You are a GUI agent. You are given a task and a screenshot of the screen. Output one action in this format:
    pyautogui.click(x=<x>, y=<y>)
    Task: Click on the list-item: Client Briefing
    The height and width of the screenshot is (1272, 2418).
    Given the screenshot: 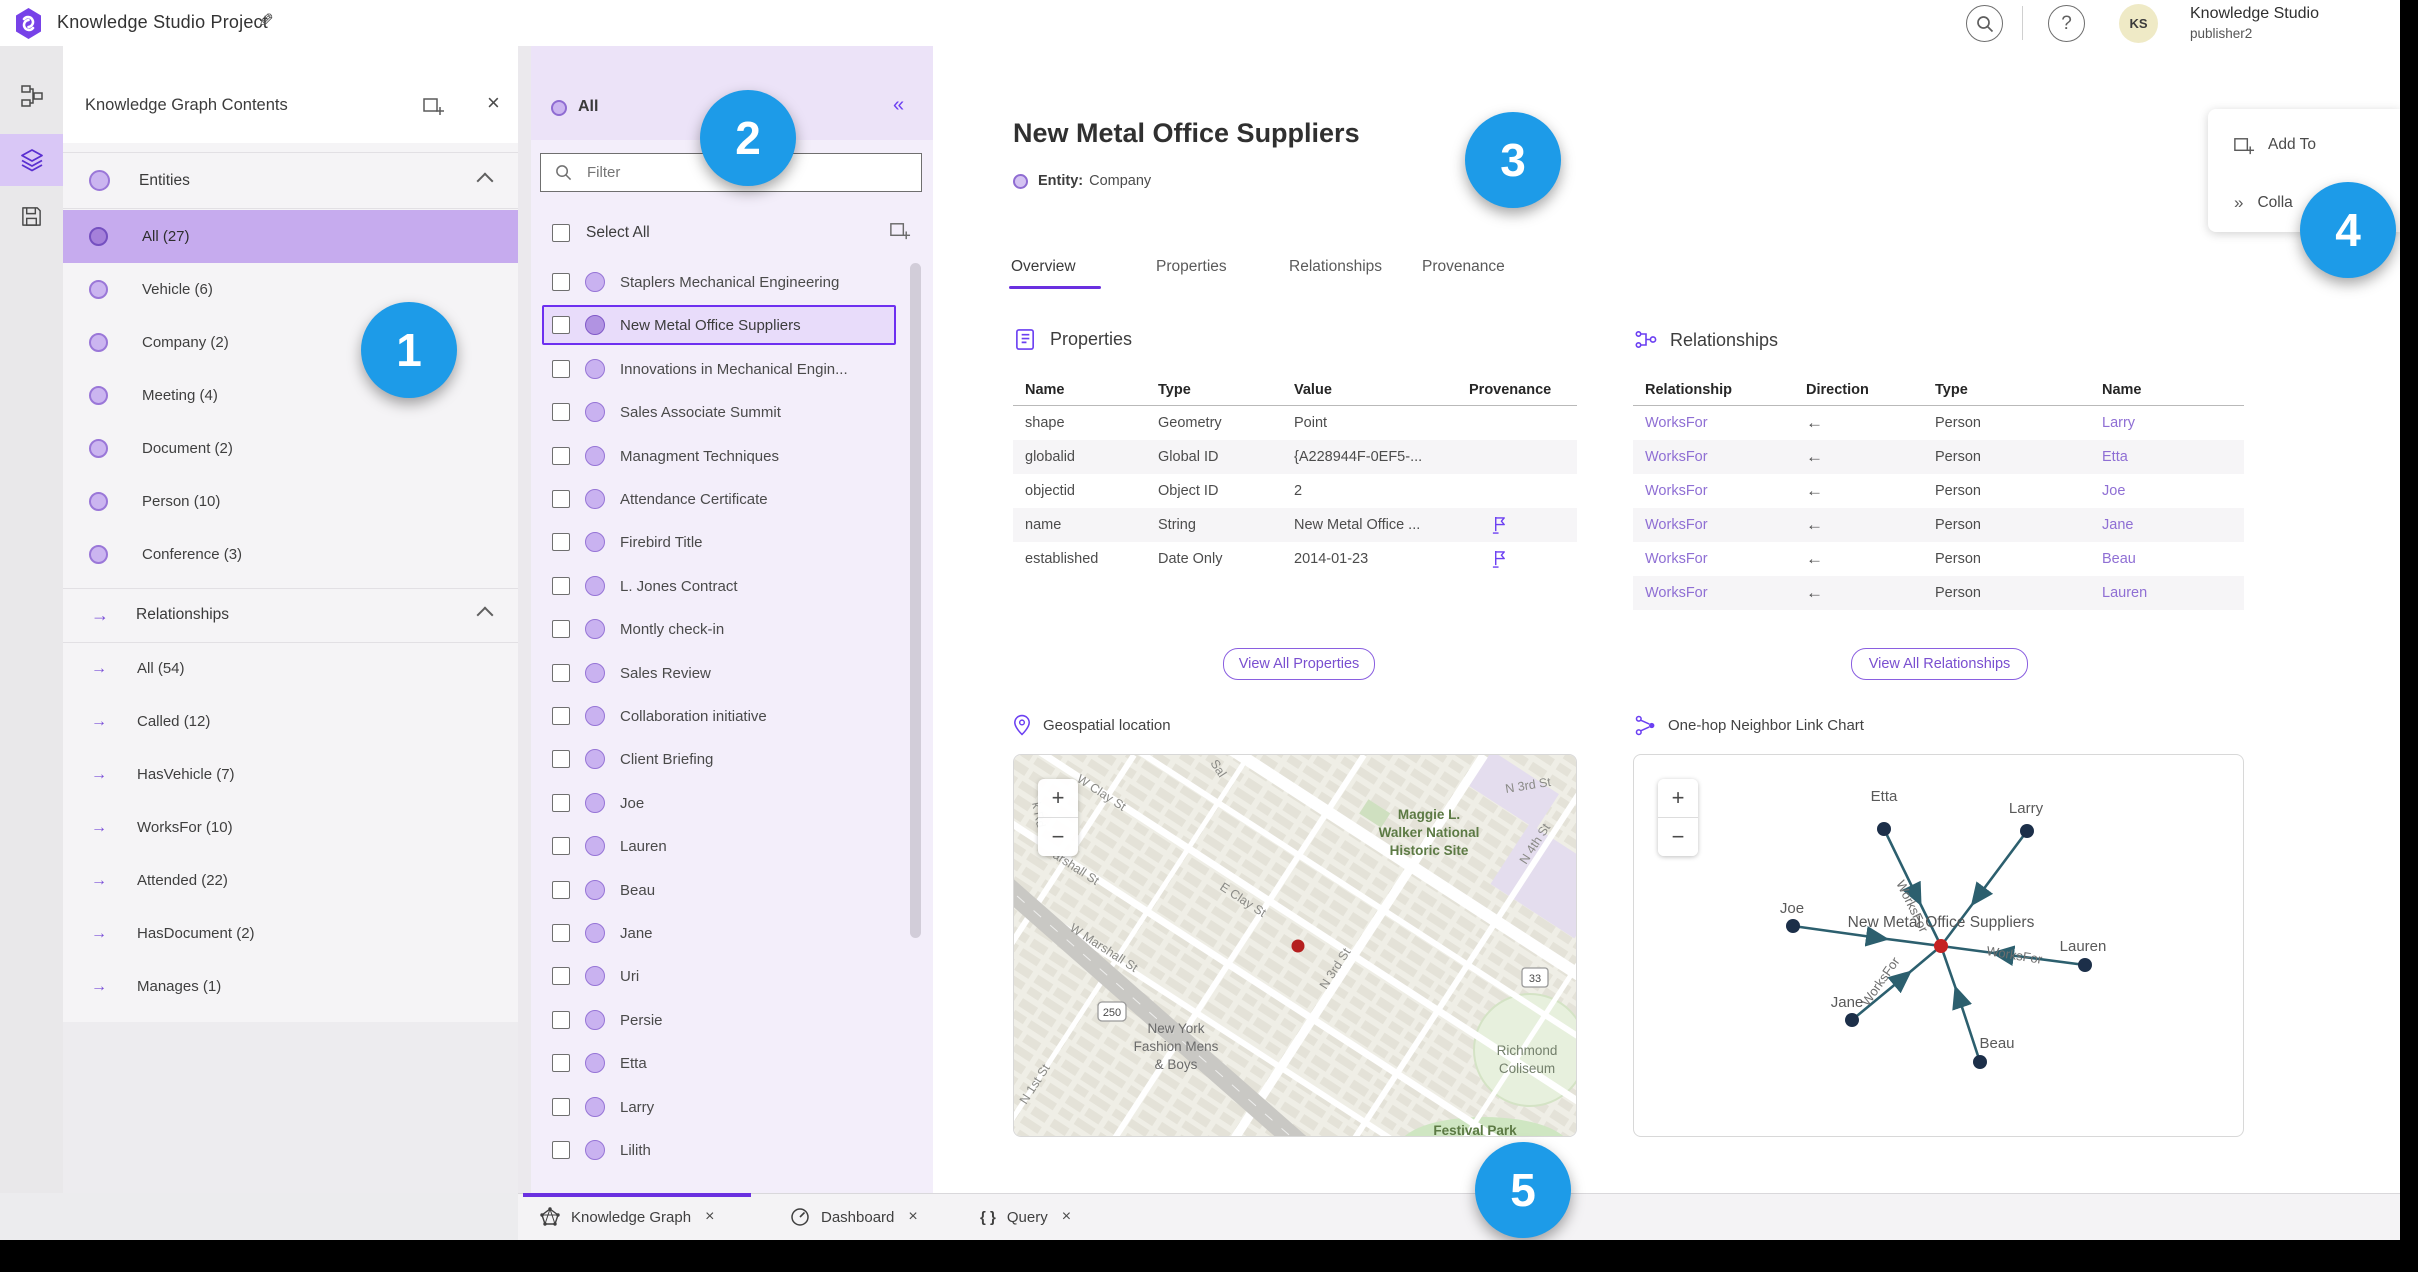 What is the action you would take?
    pyautogui.click(x=721, y=759)
    